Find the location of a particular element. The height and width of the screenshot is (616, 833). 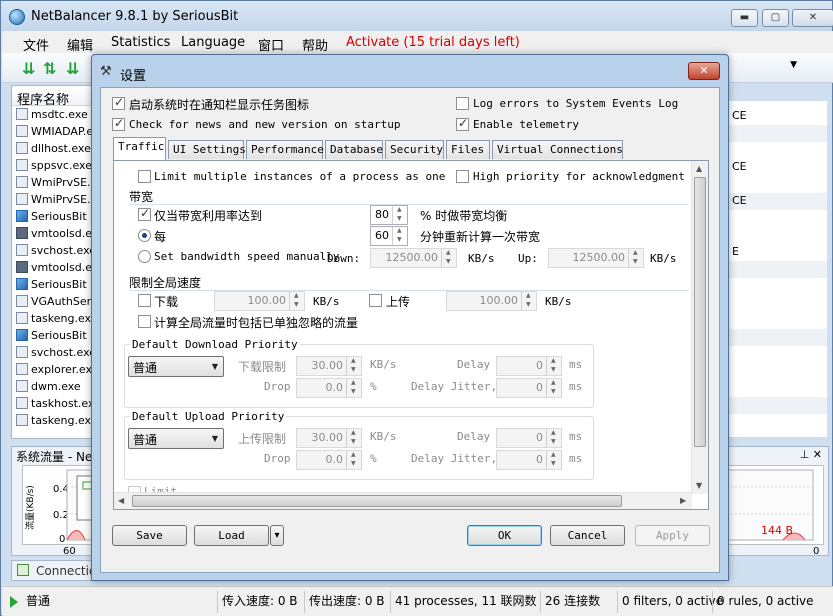

scroll-down-icon: ▼ is located at coordinates (699, 485).